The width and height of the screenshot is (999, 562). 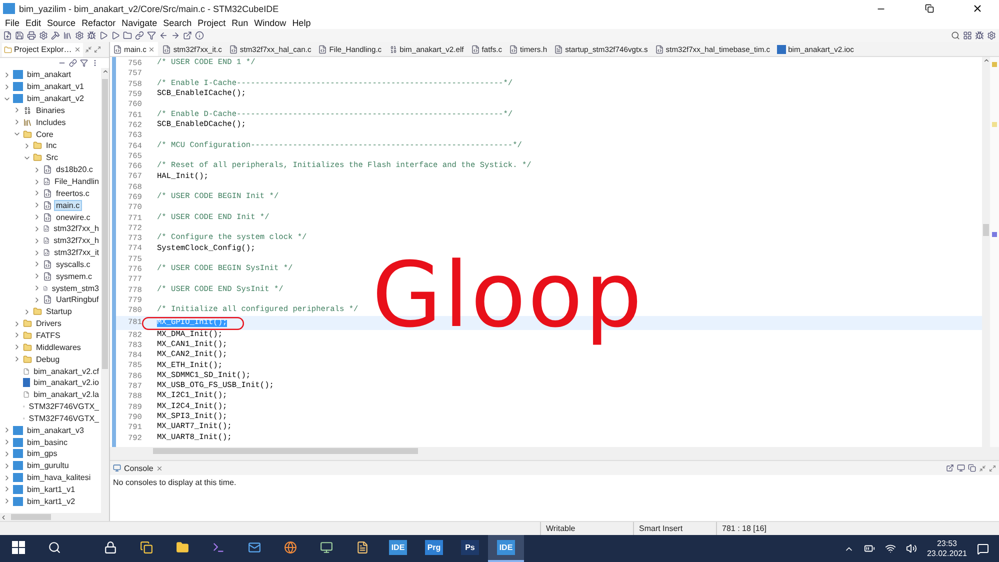 What do you see at coordinates (163, 35) in the screenshot?
I see `back-arrow-icon` at bounding box center [163, 35].